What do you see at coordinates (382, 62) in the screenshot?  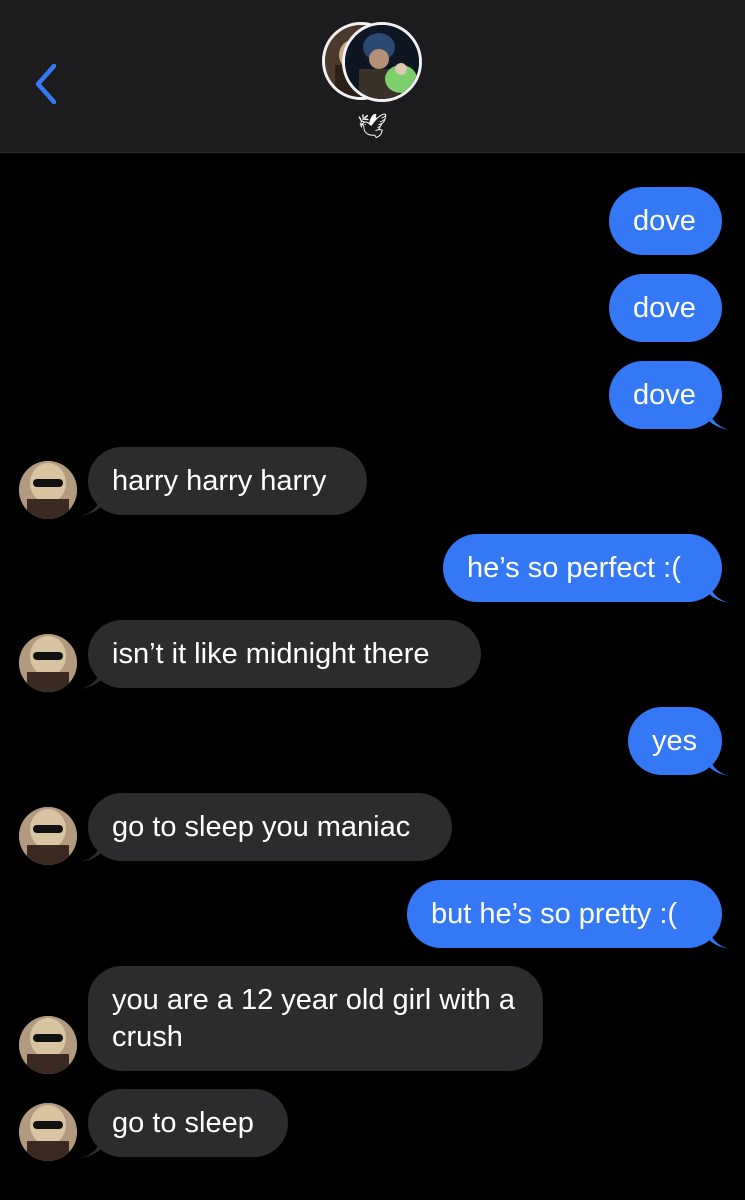 I see `member-avatar` at bounding box center [382, 62].